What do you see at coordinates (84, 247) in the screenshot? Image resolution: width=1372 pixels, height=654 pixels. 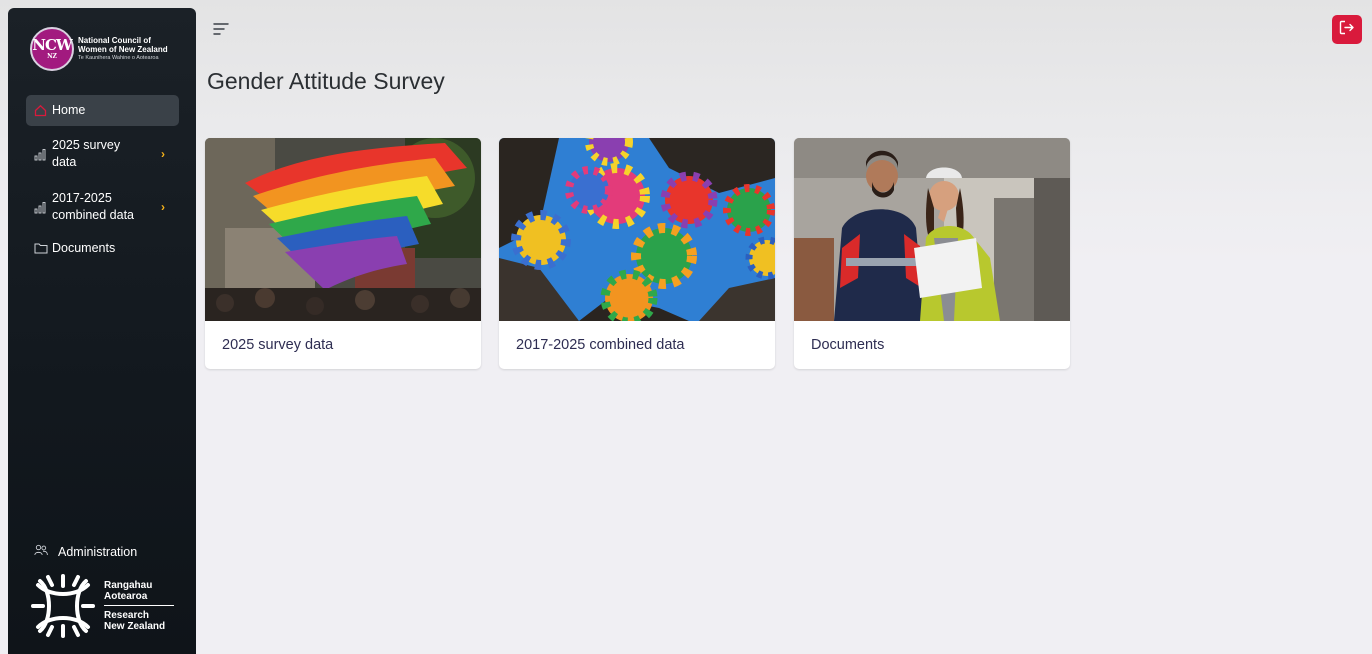 I see `sidebar-item-label: Documents` at bounding box center [84, 247].